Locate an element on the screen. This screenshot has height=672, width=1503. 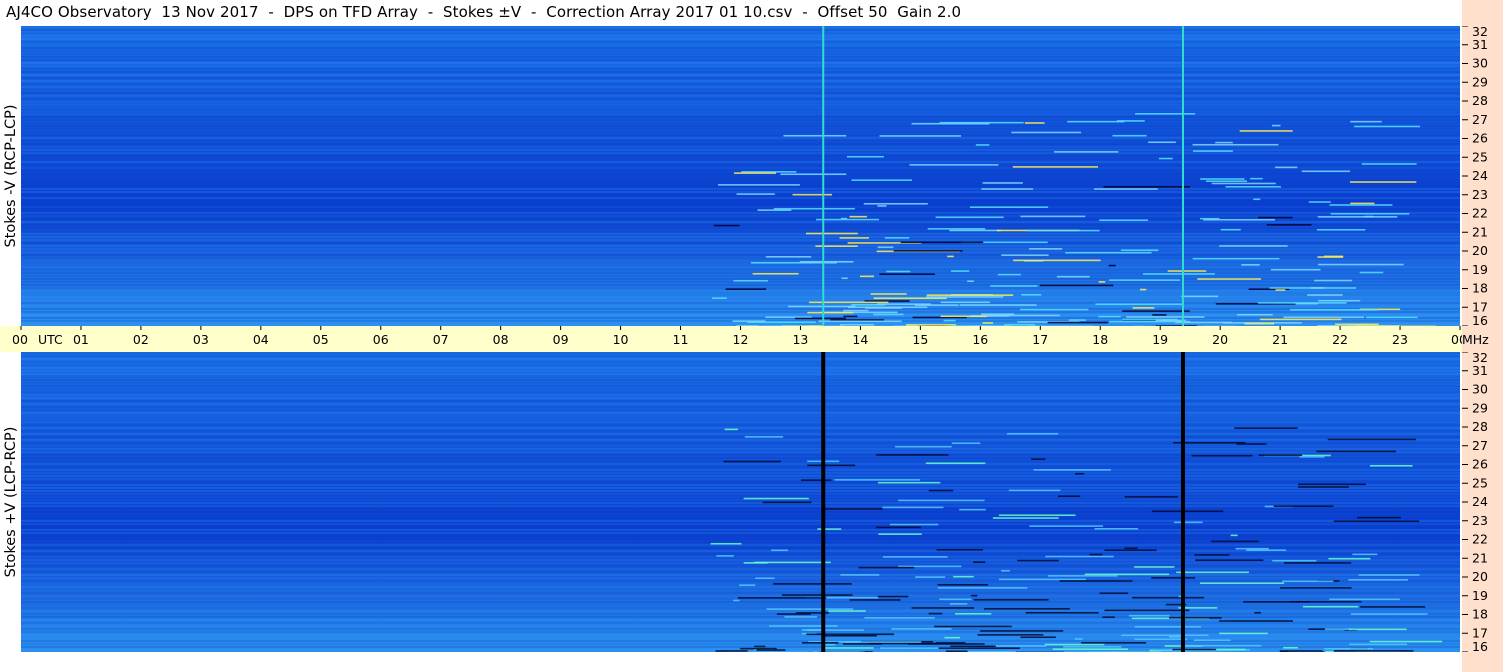
freq-tick-label-1-1: 17 is located at coordinates (1480, 632).